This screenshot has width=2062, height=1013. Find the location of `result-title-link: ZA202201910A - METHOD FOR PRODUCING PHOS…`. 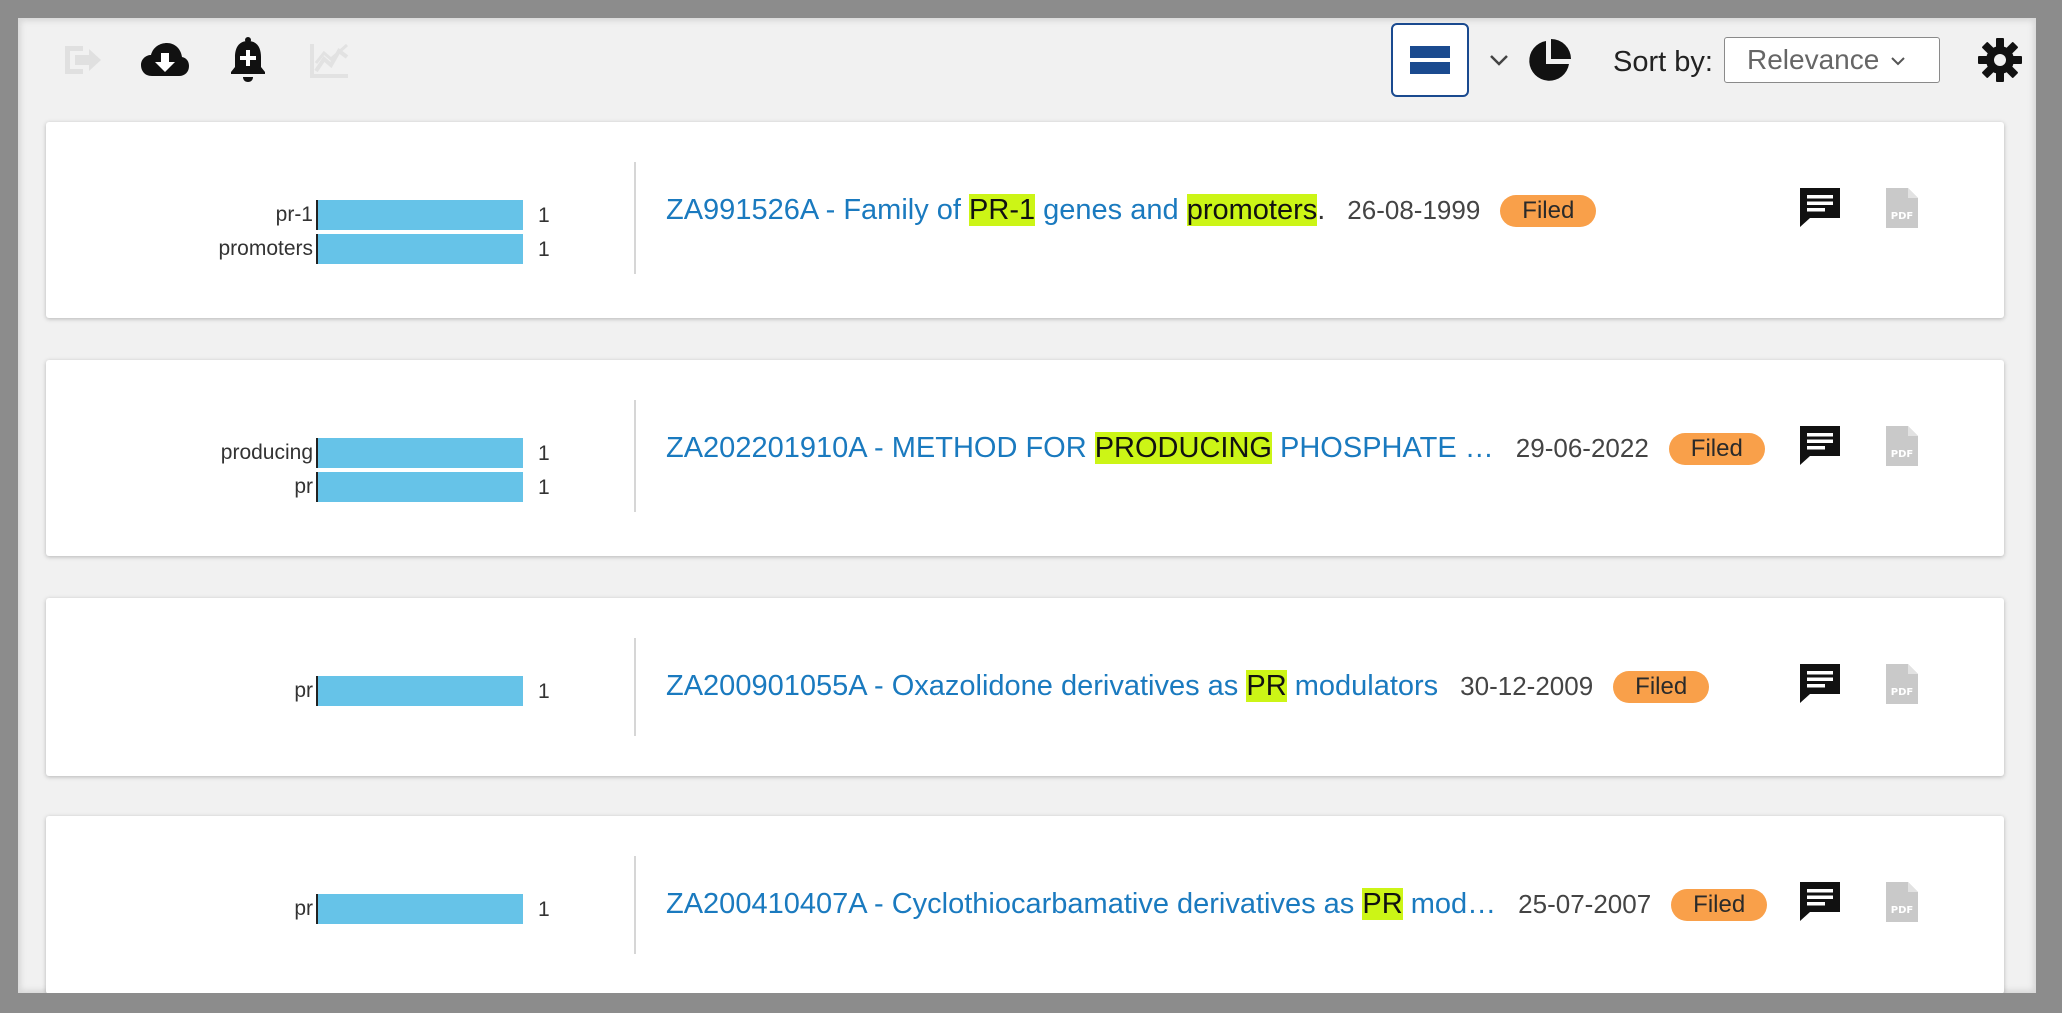

result-title-link: ZA202201910A - METHOD FOR PRODUCING PHOS… is located at coordinates (1080, 448).